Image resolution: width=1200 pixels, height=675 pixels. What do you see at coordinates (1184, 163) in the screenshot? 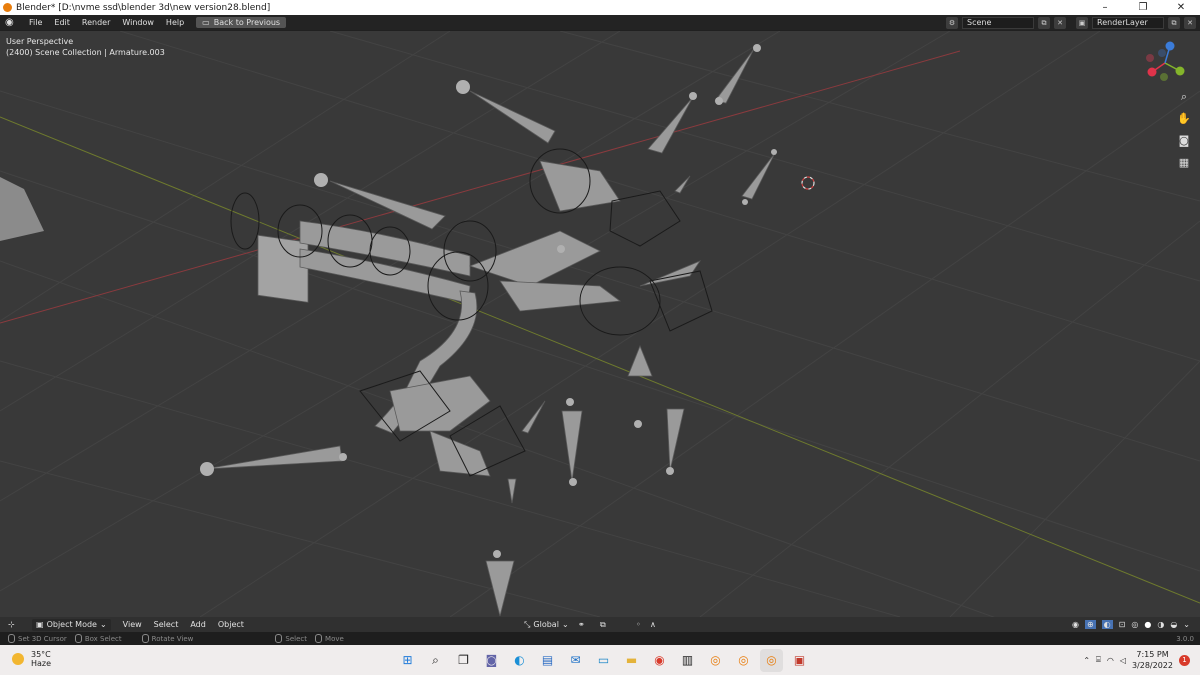
I see `orthographic-grid-icon: ▦` at bounding box center [1184, 163].